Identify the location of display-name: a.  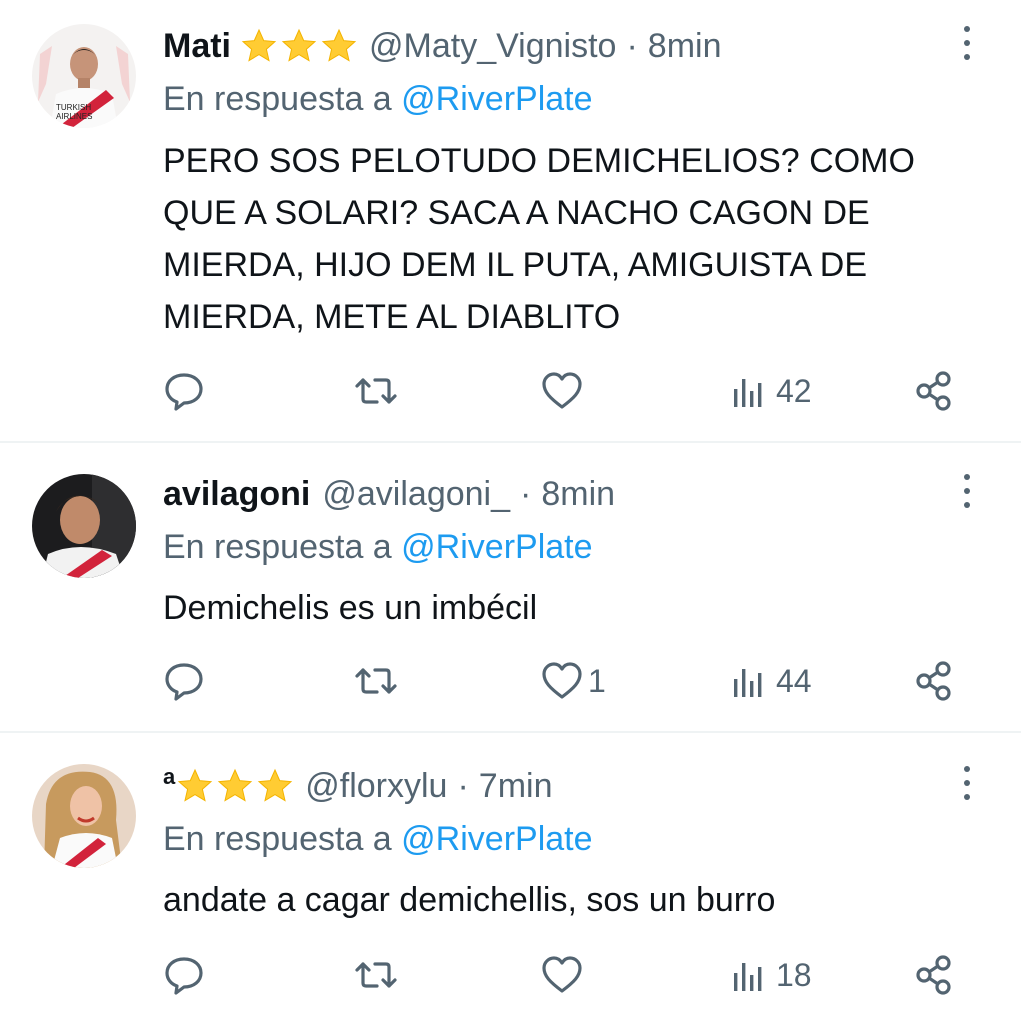
(169, 777).